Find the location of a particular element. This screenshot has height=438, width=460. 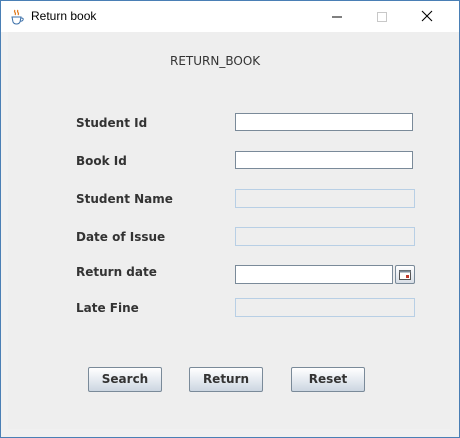

return-date-label: Return date is located at coordinates (116, 272).